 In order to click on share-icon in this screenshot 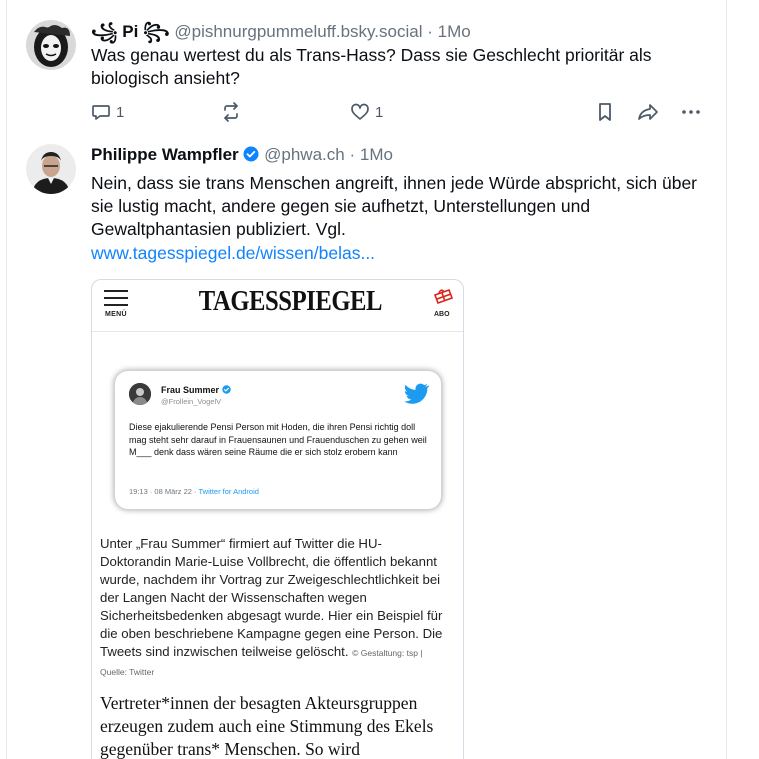, I will do `click(648, 112)`.